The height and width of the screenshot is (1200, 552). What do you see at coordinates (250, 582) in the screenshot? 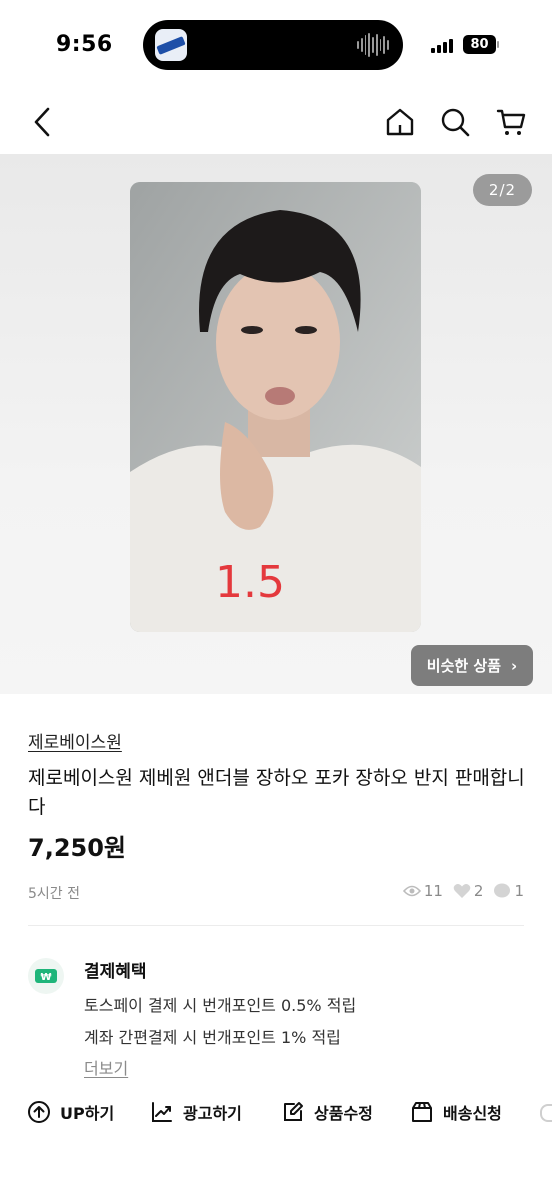
I see `handwritten-price: 1.5` at bounding box center [250, 582].